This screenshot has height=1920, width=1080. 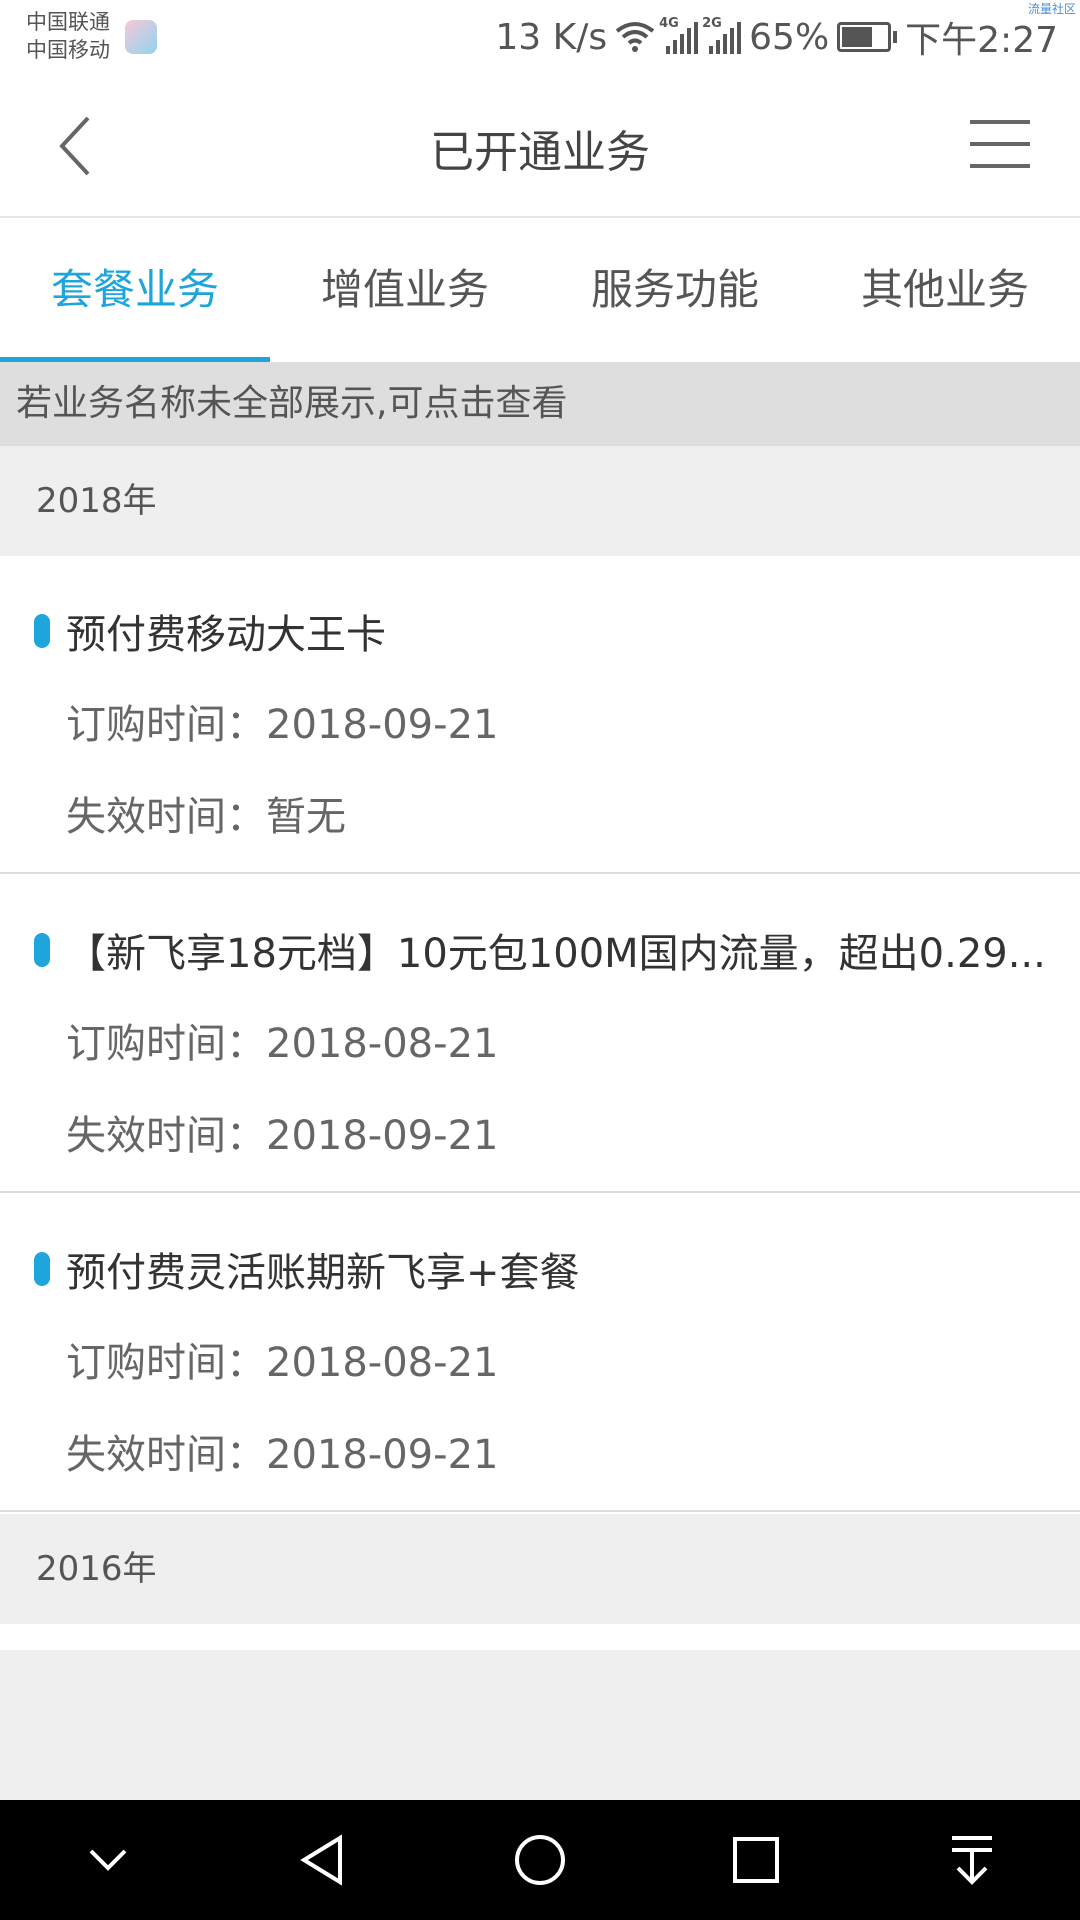 What do you see at coordinates (141, 37) in the screenshot?
I see `app-logo-icon` at bounding box center [141, 37].